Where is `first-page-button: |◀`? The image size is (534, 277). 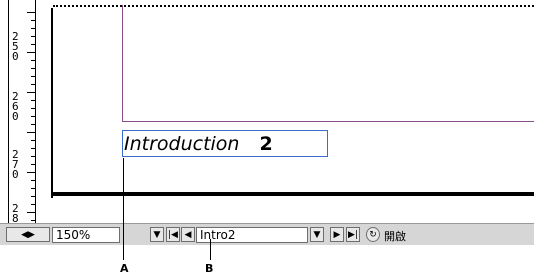 first-page-button: |◀ is located at coordinates (173, 234).